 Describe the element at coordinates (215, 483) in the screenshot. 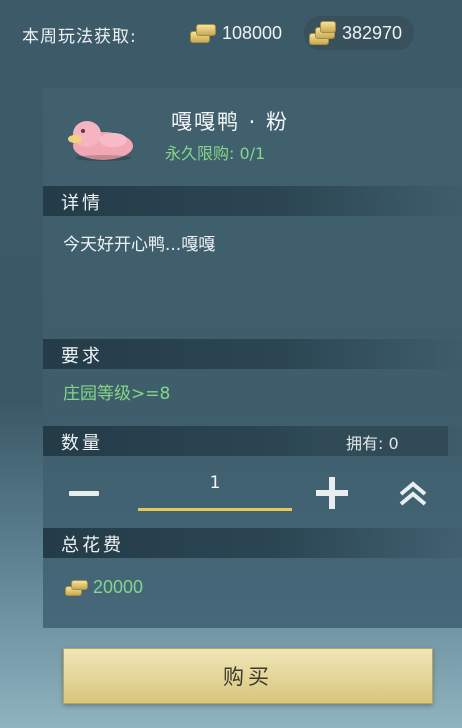

I see `quantity-input: 1` at that location.